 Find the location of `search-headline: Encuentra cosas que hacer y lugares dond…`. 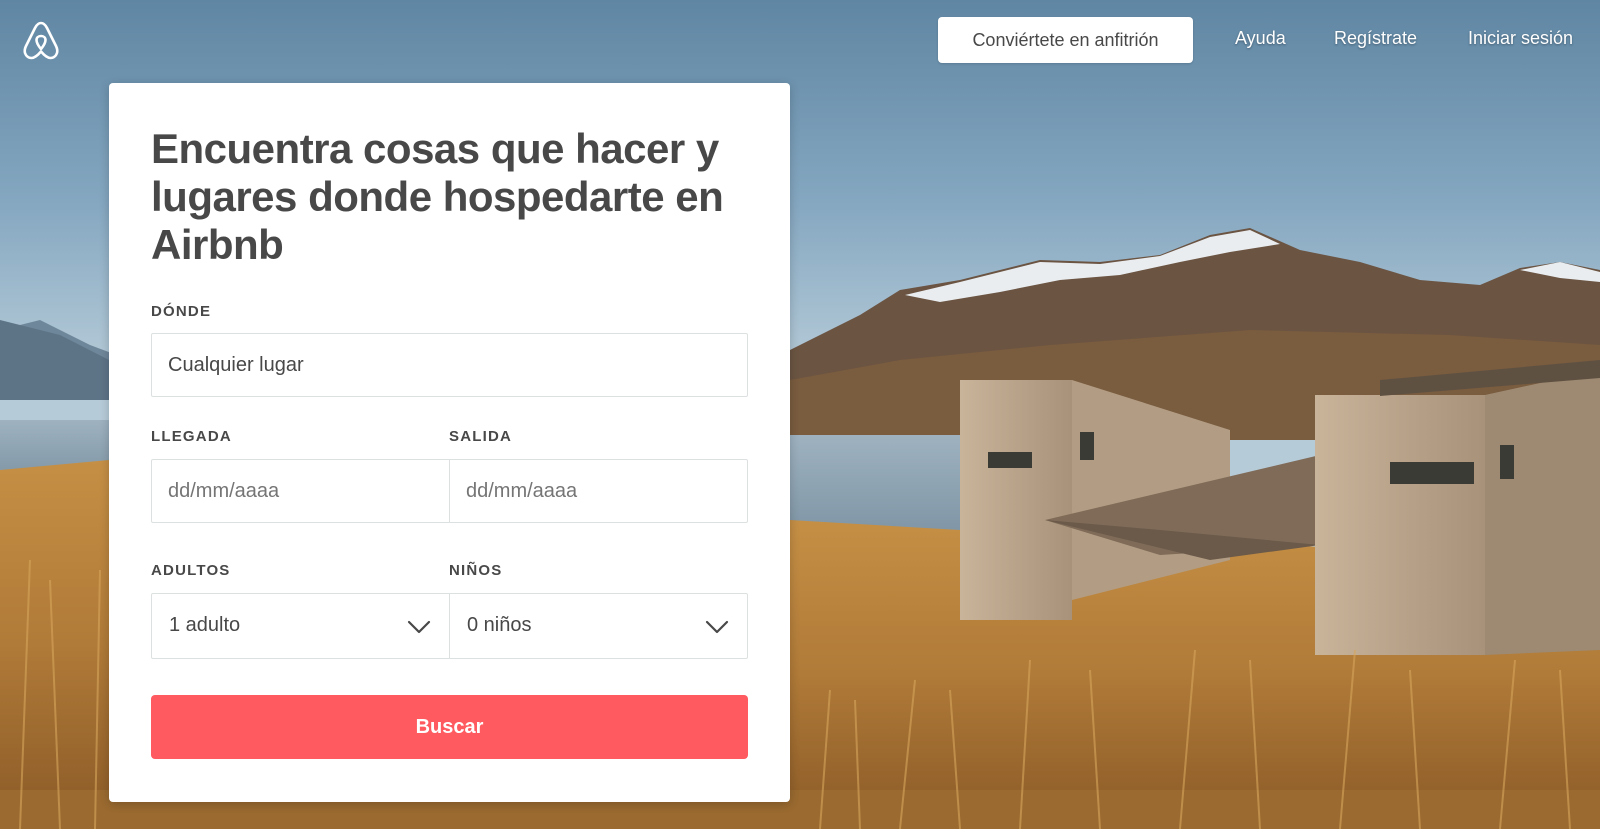

search-headline: Encuentra cosas que hacer y lugares dond… is located at coordinates (437, 196).